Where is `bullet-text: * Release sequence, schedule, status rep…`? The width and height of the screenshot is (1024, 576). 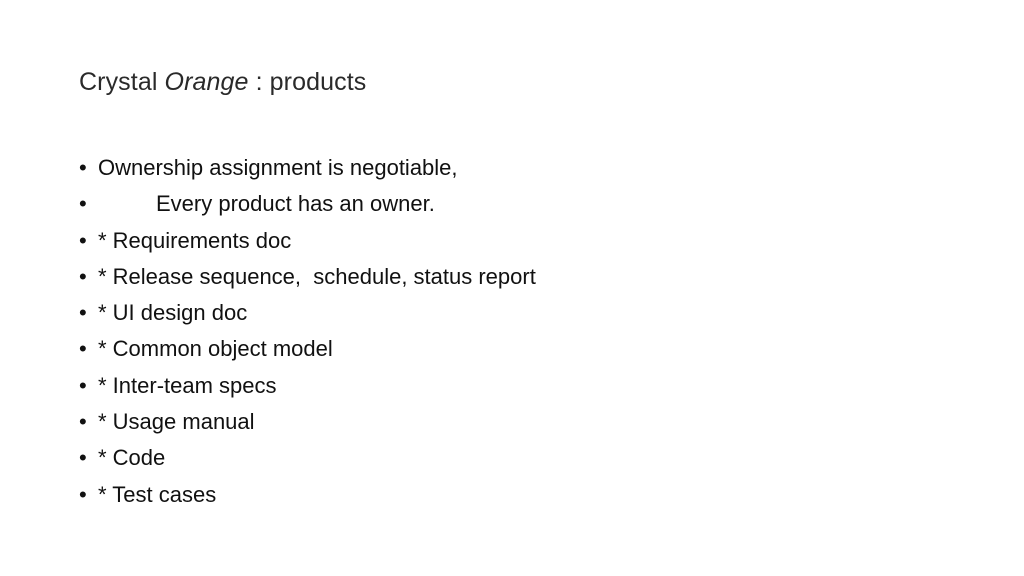 bullet-text: * Release sequence, schedule, status rep… is located at coordinates (317, 276).